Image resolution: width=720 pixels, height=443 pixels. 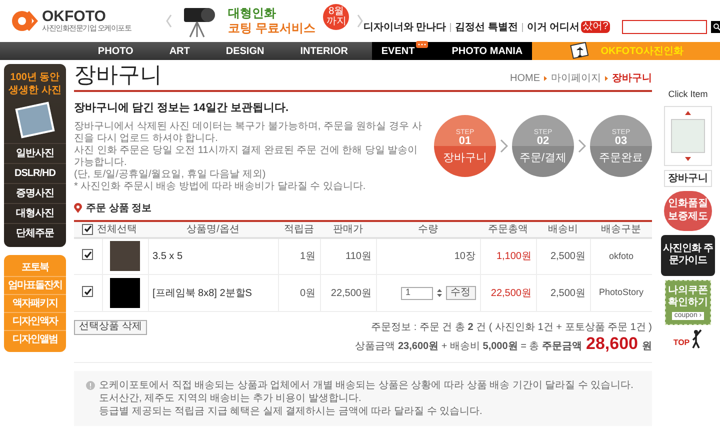 I want to click on sidebar-menu-item: 단체주문, so click(x=35, y=233).